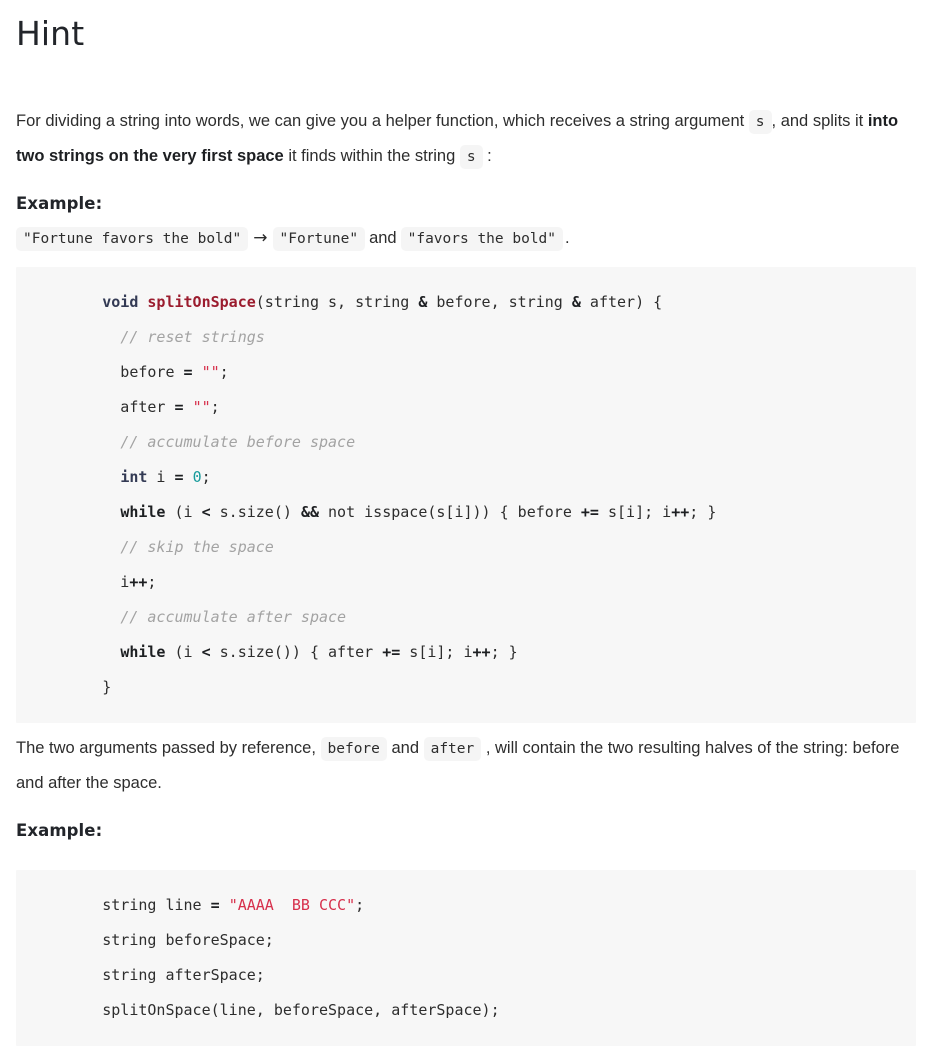  What do you see at coordinates (197, 476) in the screenshot?
I see `code-token-num: 0` at bounding box center [197, 476].